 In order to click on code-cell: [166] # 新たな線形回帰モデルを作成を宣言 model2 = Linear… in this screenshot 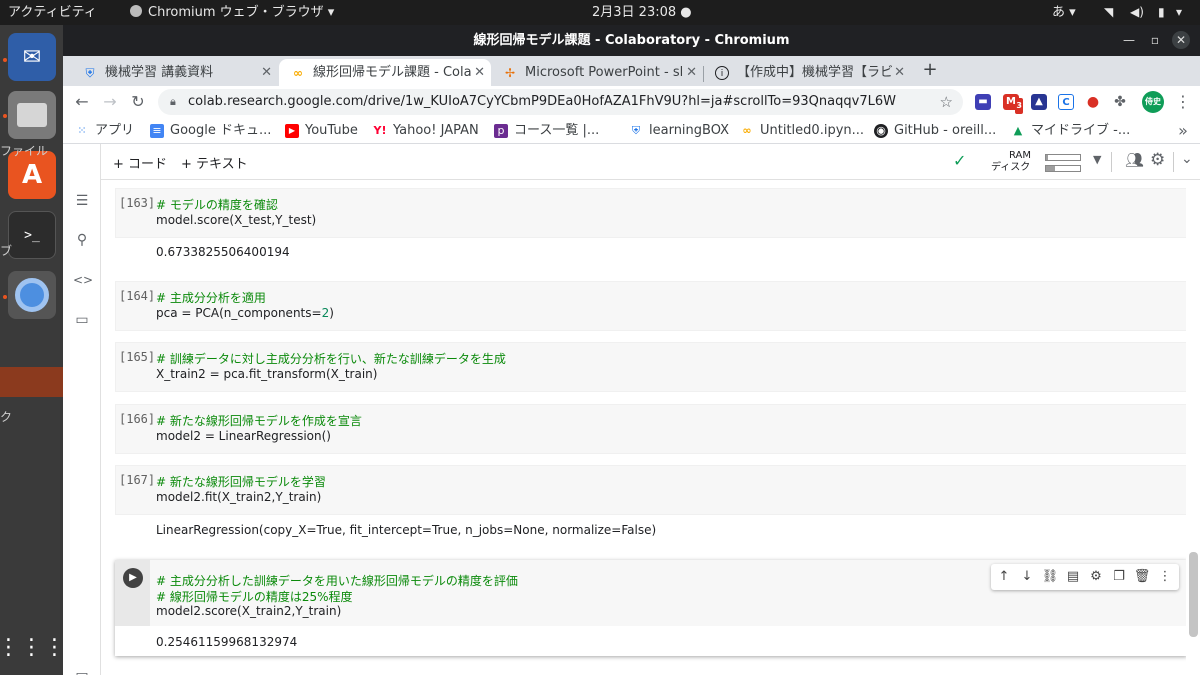, I will do `click(650, 429)`.